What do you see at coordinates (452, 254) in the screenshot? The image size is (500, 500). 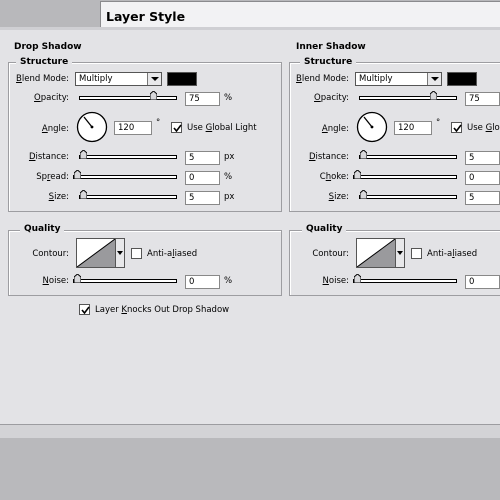 I see `is-anti-aliased-label: Anti-aliased` at bounding box center [452, 254].